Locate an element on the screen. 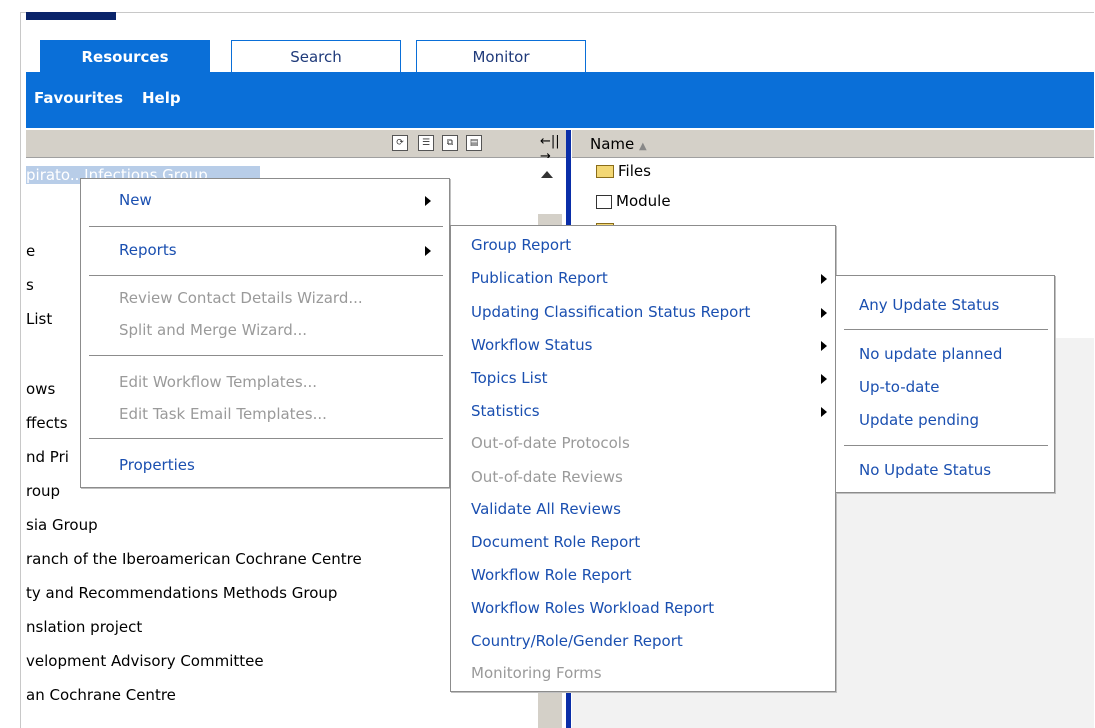  menu-item-updating-classification-status-report: Updating Classification Status Report is located at coordinates (610, 312).